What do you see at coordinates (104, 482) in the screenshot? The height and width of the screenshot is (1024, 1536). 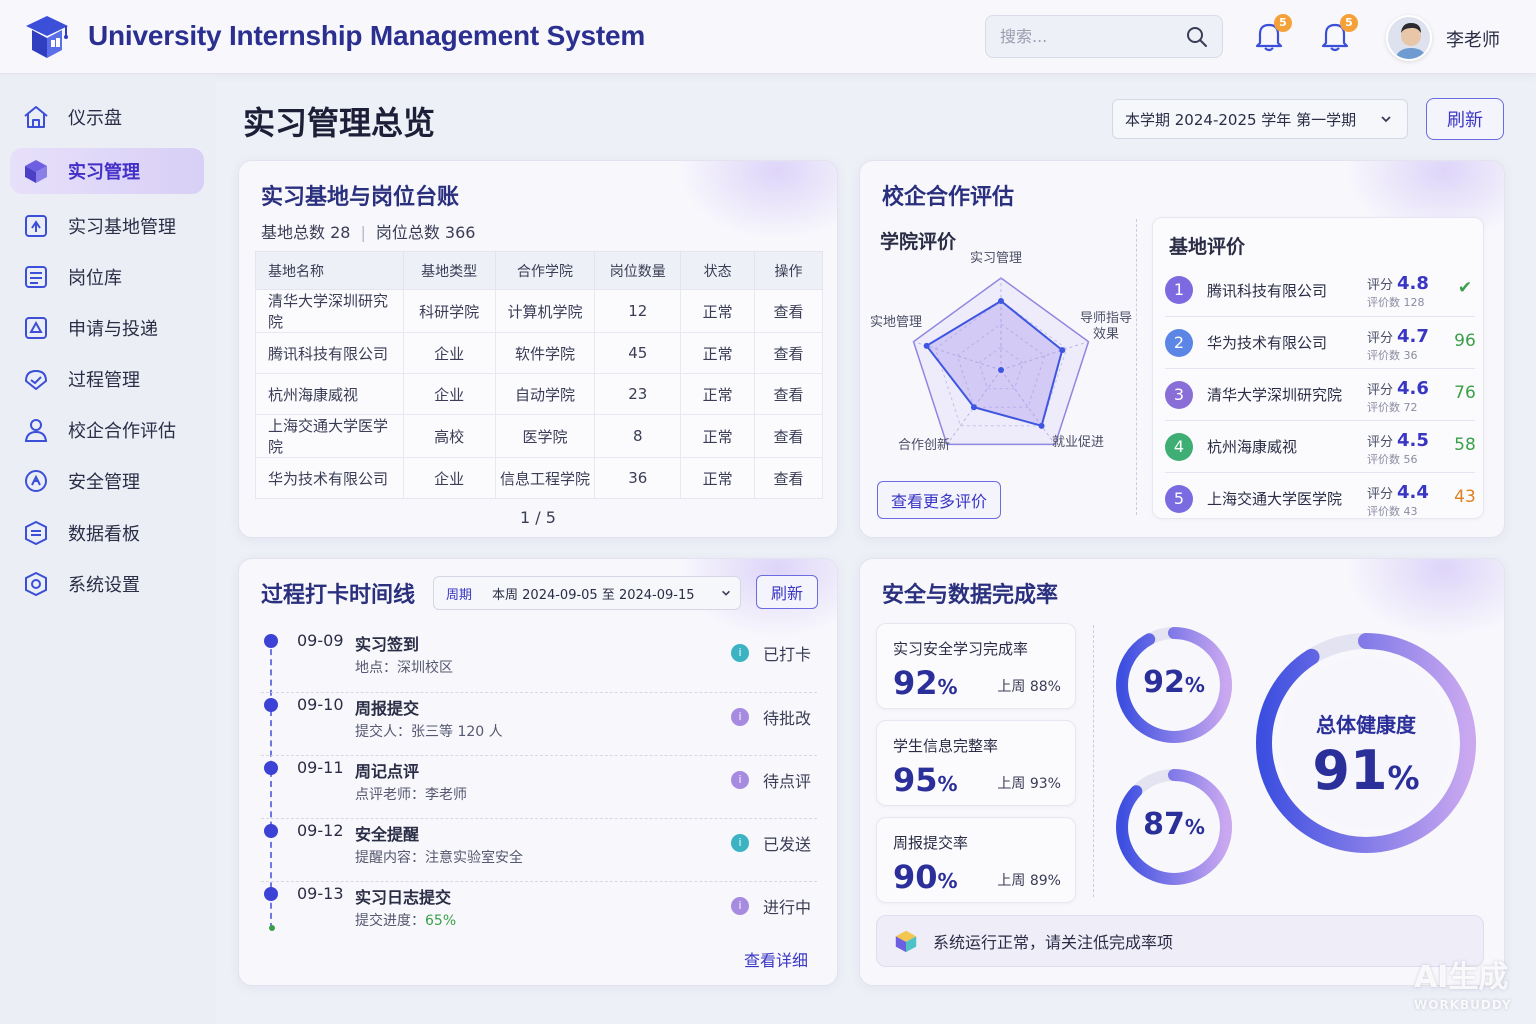 I see `sidebar-item-label: 安全管理` at bounding box center [104, 482].